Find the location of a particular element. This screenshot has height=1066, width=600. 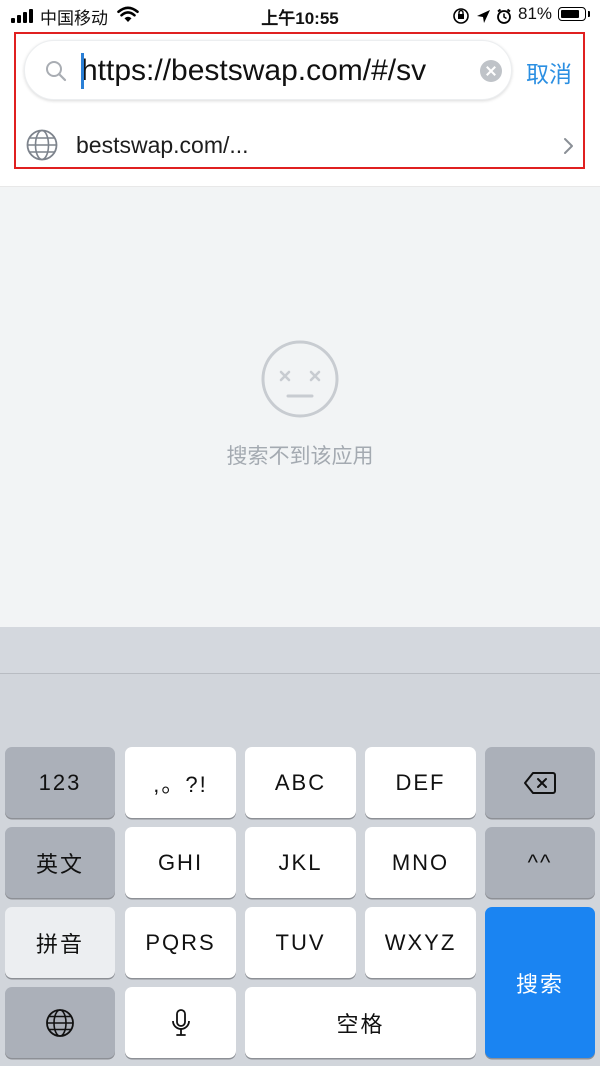

backspace-key is located at coordinates (540, 782).